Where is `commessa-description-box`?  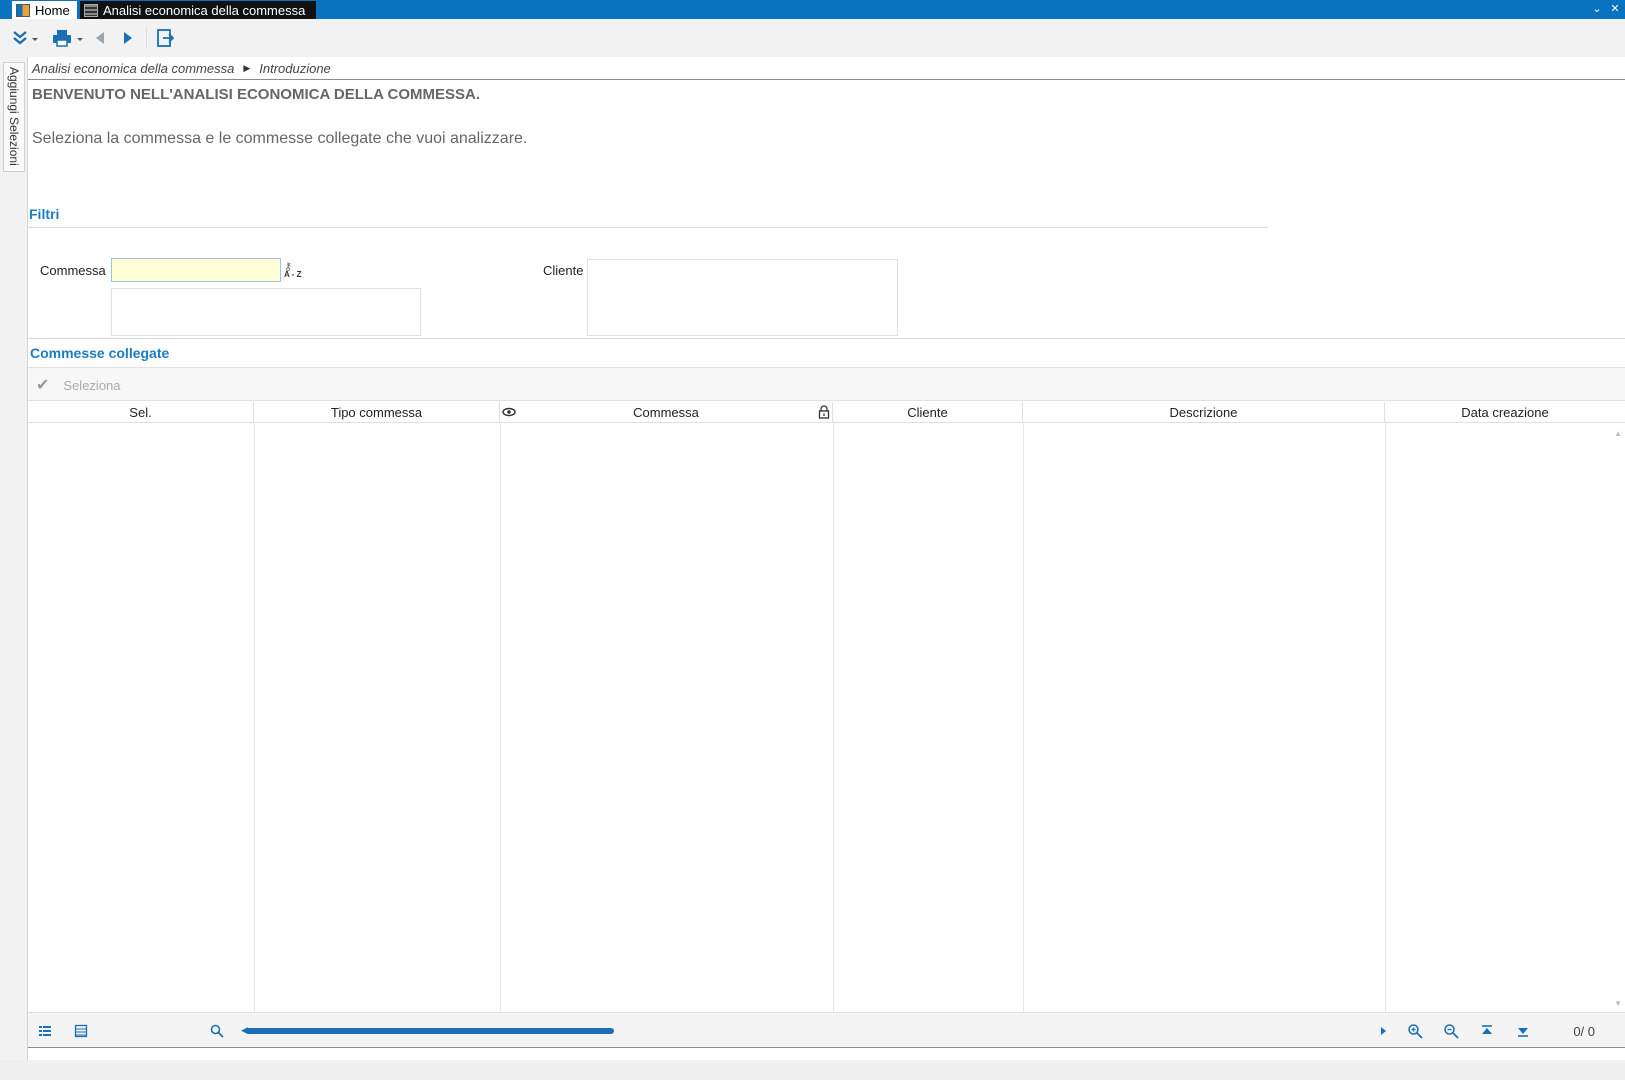
commessa-description-box is located at coordinates (266, 312).